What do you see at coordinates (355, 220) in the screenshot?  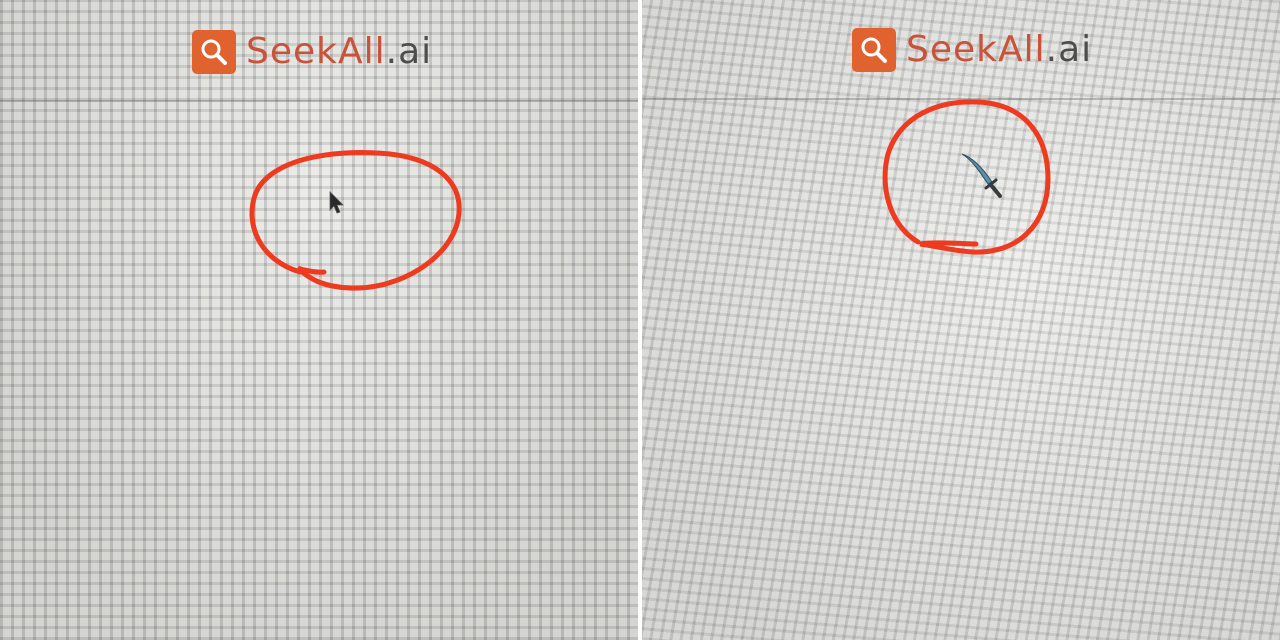 I see `red-circle-annotation` at bounding box center [355, 220].